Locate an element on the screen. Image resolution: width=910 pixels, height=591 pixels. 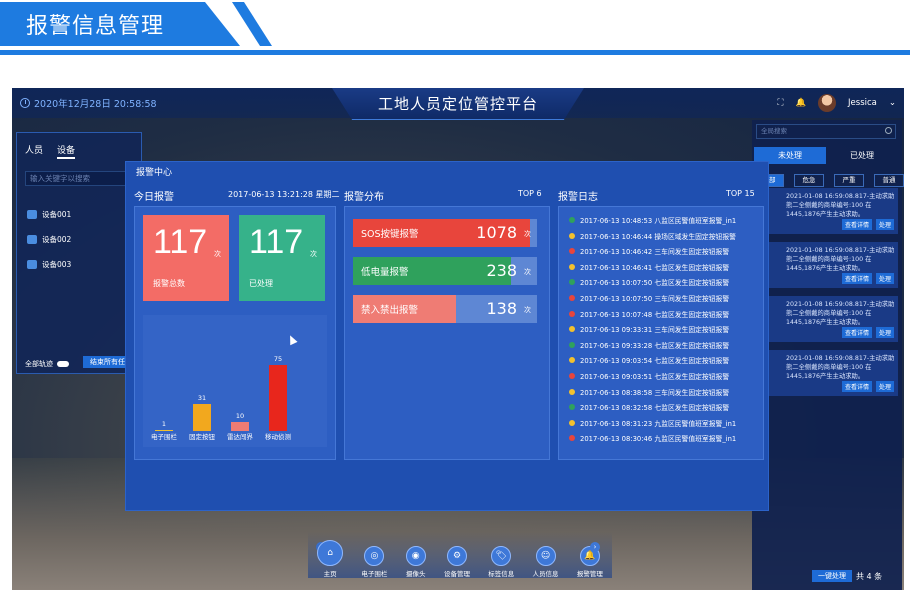
bulk-handle-button: 一键处理 is located at coordinates (832, 576).